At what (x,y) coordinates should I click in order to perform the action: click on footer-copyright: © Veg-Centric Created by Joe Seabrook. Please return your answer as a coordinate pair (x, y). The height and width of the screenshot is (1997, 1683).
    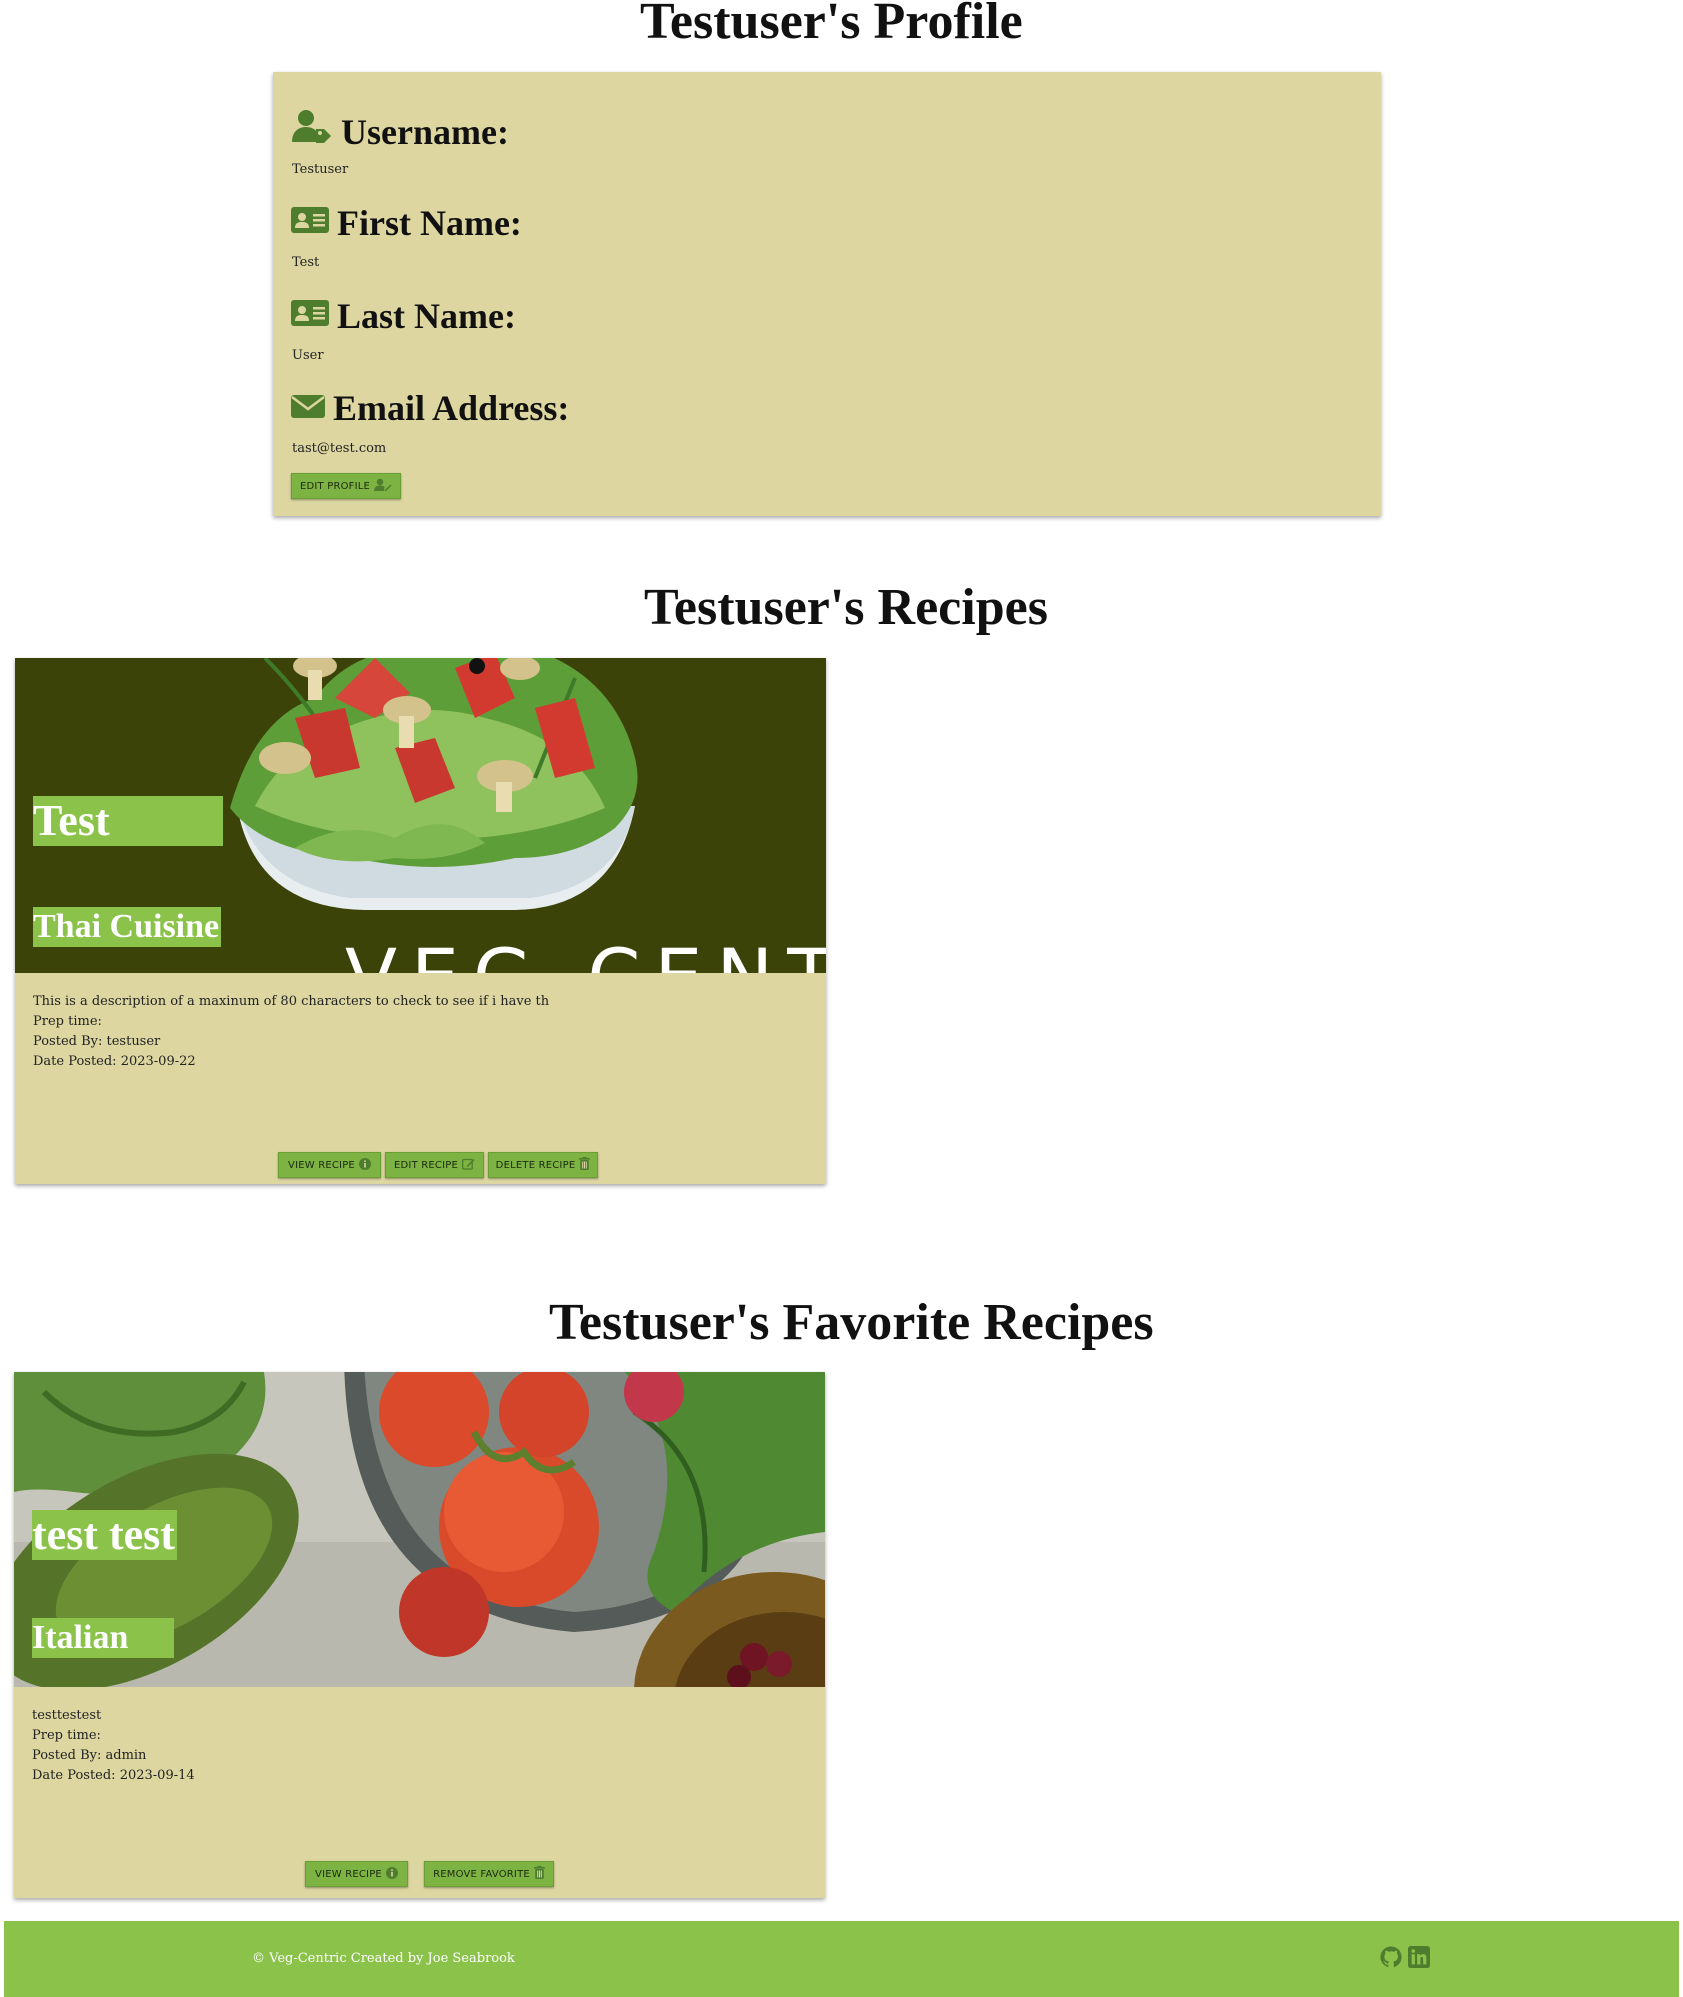
    Looking at the image, I should click on (383, 1958).